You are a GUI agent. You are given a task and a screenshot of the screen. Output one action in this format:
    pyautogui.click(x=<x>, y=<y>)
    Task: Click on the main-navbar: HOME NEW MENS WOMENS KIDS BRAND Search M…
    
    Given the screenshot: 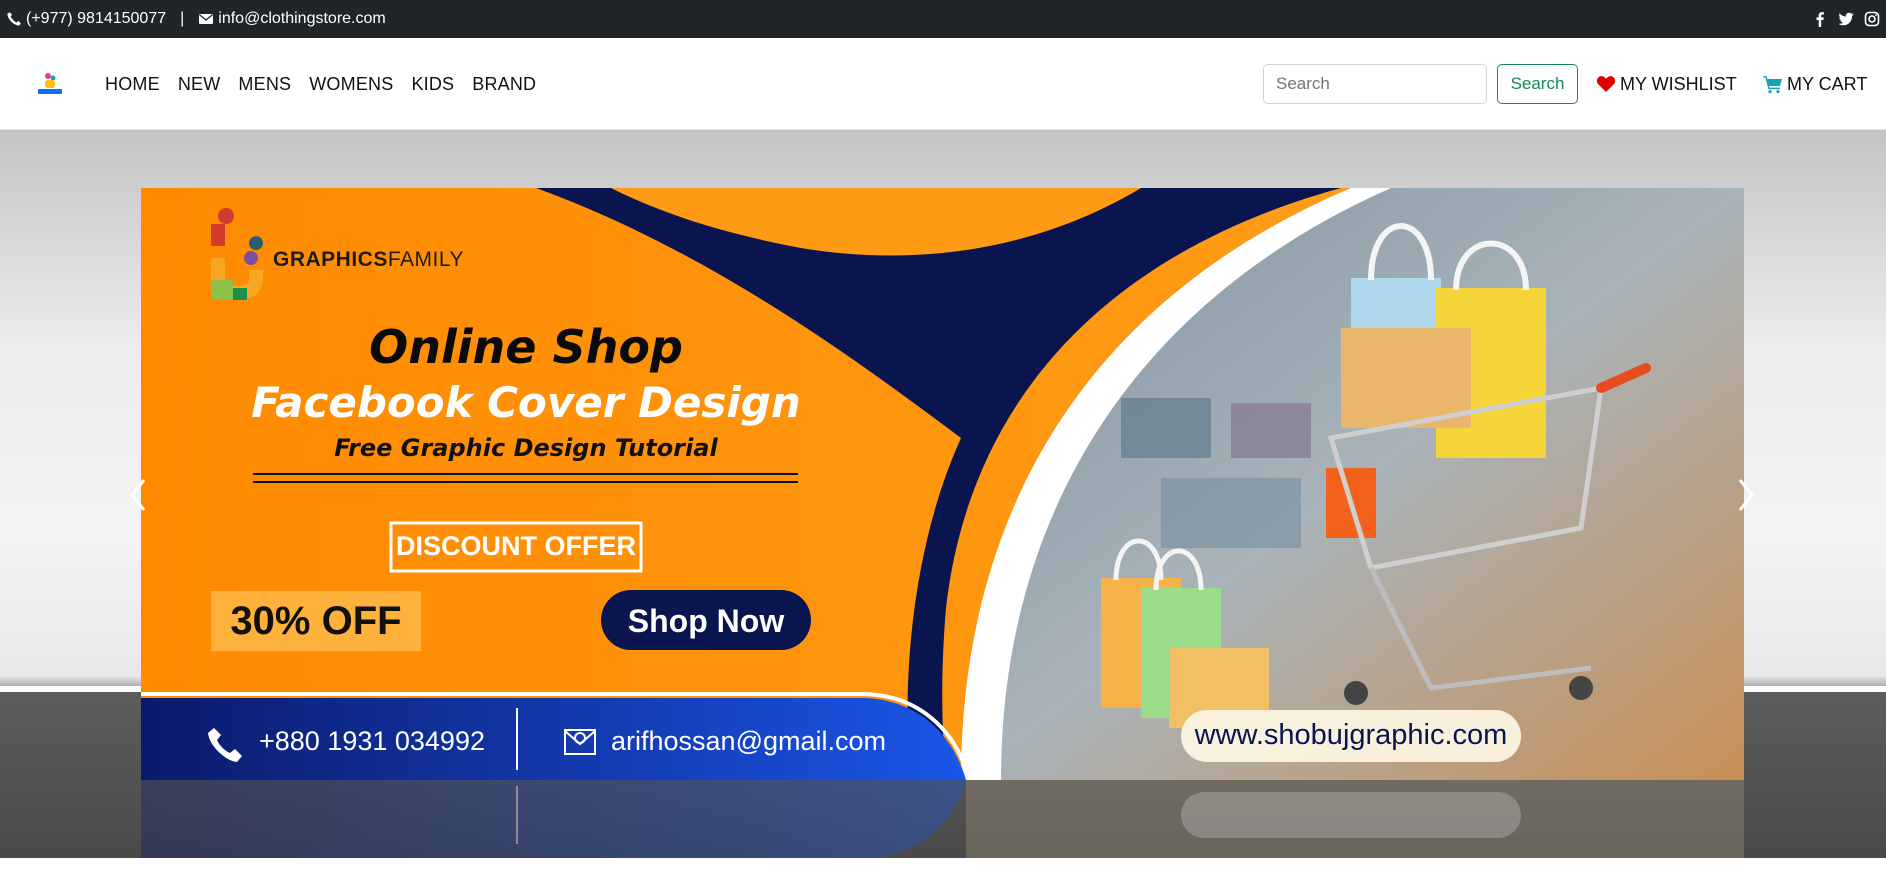 What is the action you would take?
    pyautogui.click(x=943, y=84)
    